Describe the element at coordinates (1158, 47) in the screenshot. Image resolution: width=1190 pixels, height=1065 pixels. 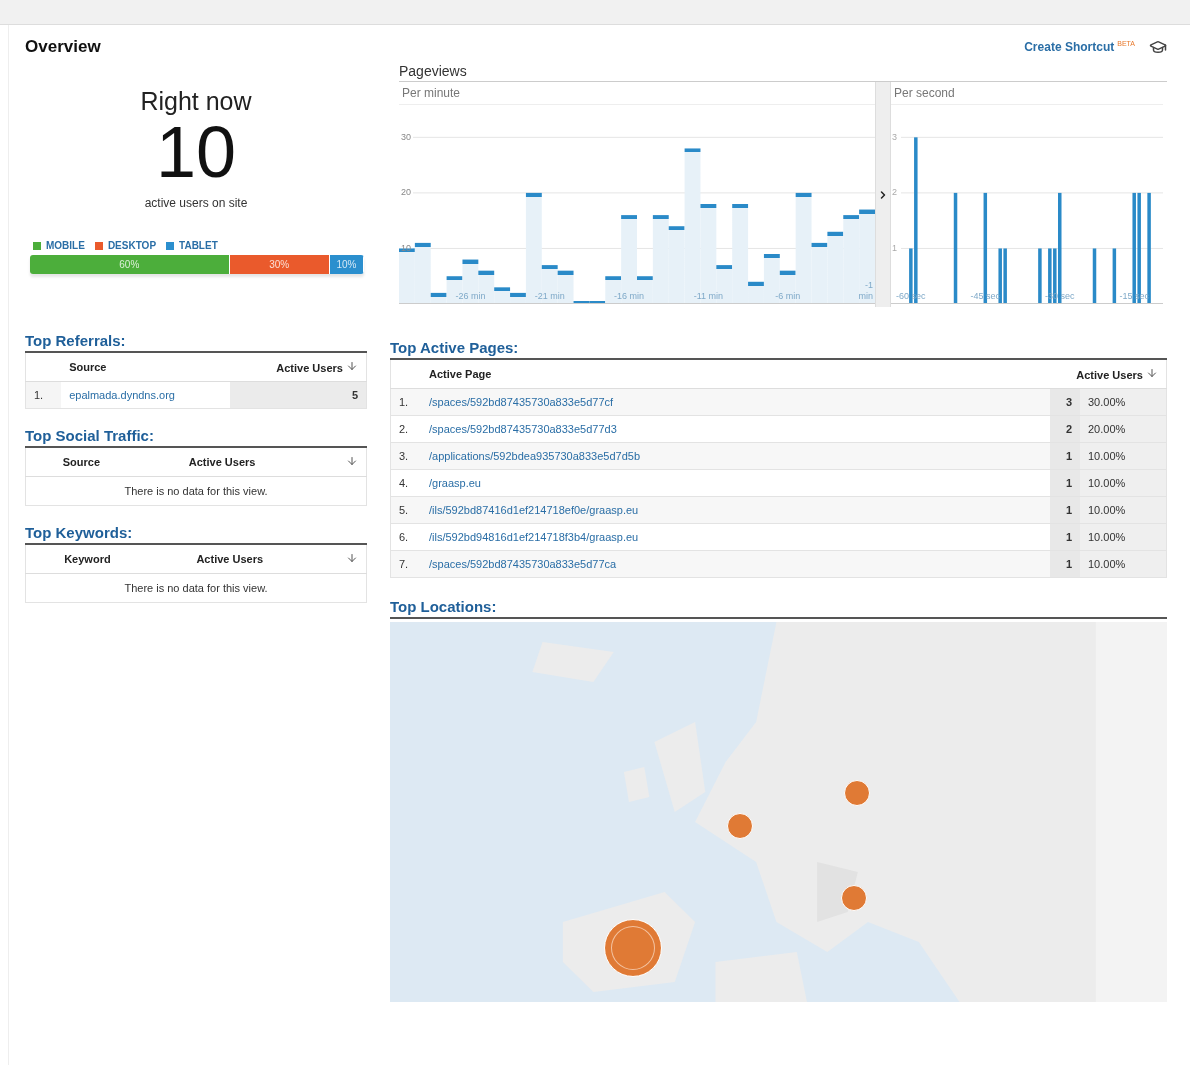
I see `graduation-cap-icon` at that location.